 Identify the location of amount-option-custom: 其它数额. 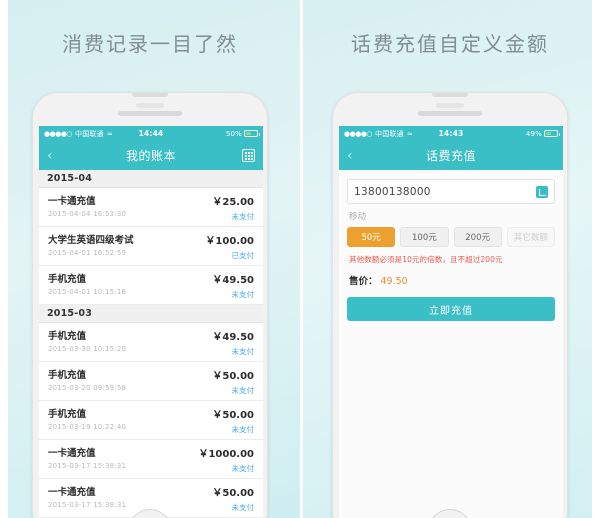
(530, 237).